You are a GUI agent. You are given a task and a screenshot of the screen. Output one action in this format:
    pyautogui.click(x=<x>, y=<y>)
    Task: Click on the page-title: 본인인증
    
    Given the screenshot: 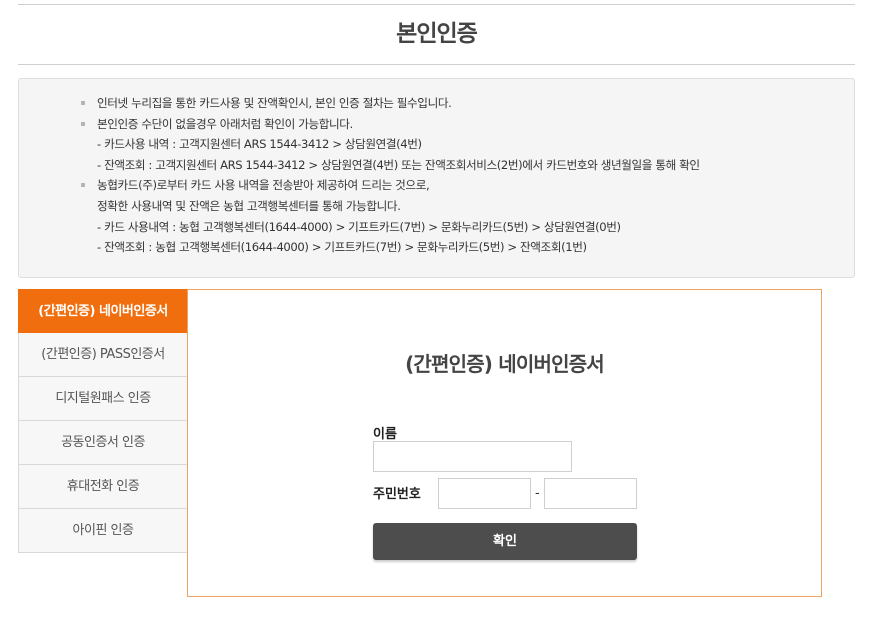 What is the action you would take?
    pyautogui.click(x=437, y=34)
    